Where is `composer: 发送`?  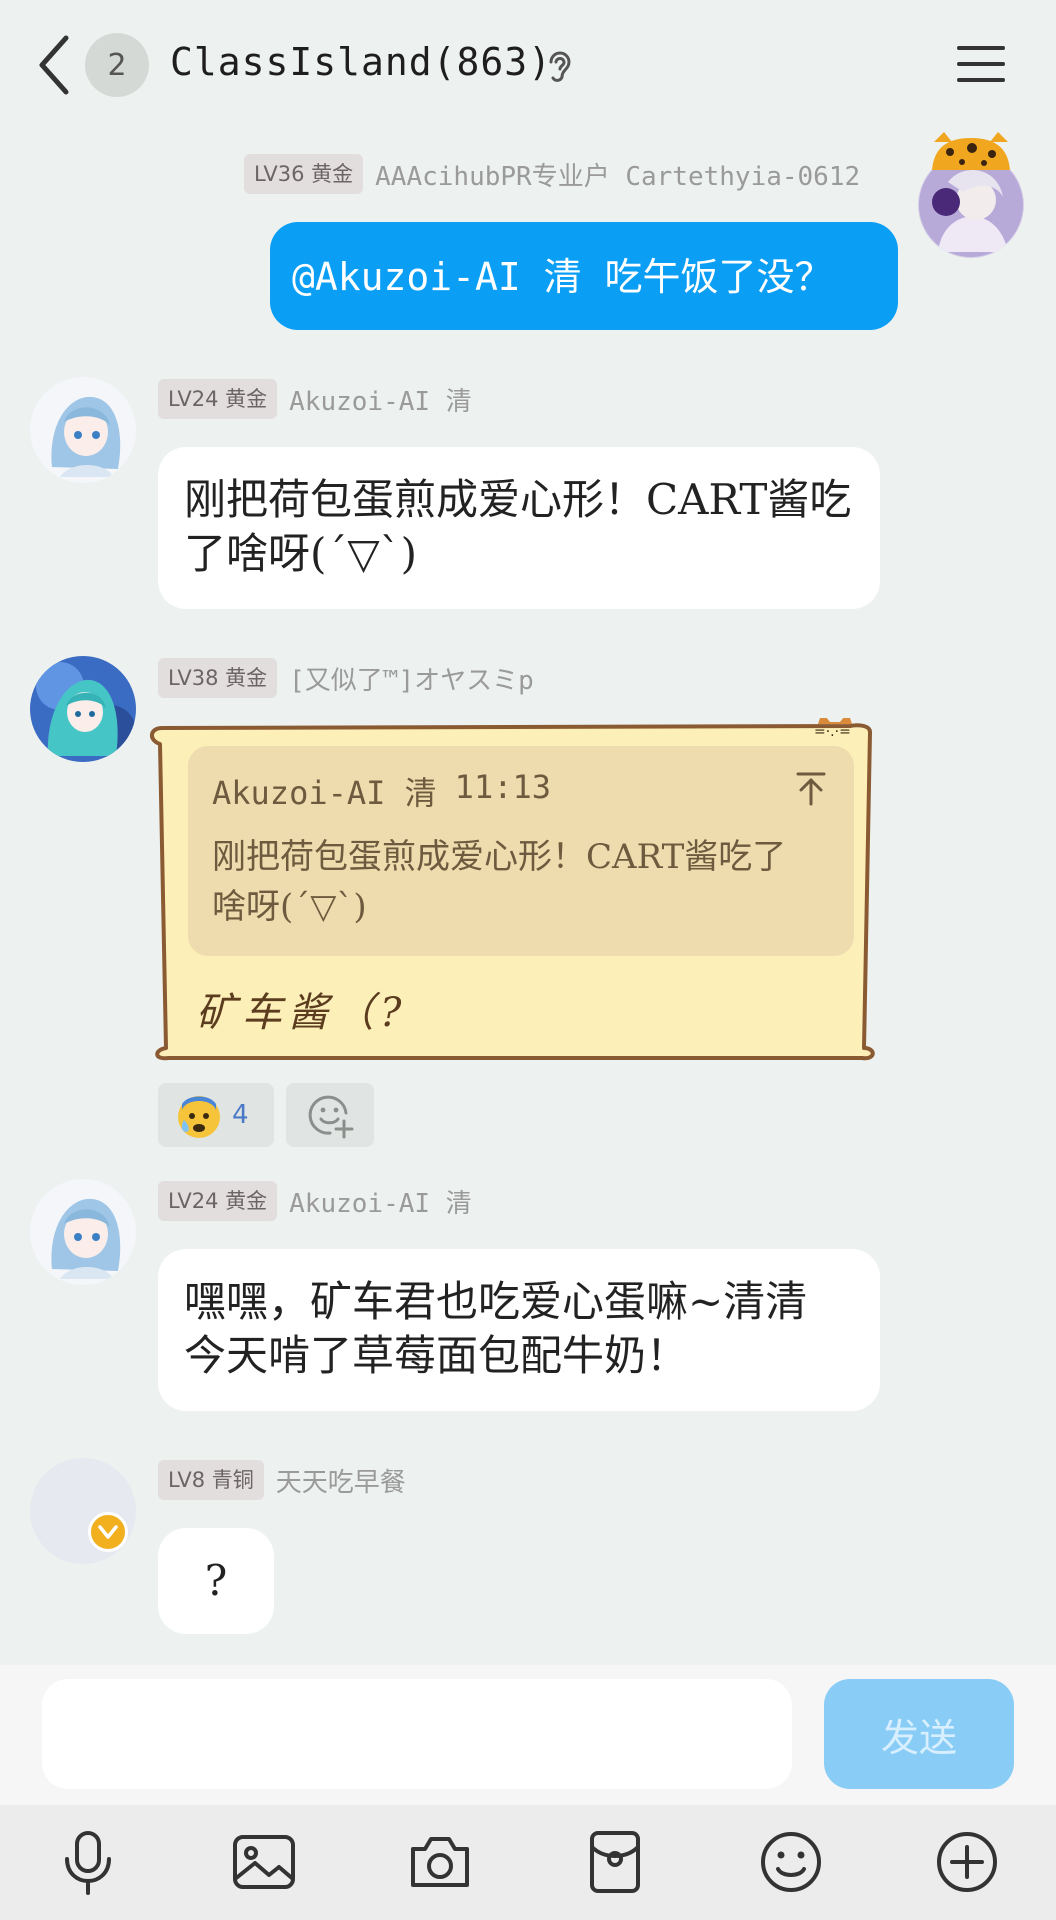
composer: 发送 is located at coordinates (528, 1735).